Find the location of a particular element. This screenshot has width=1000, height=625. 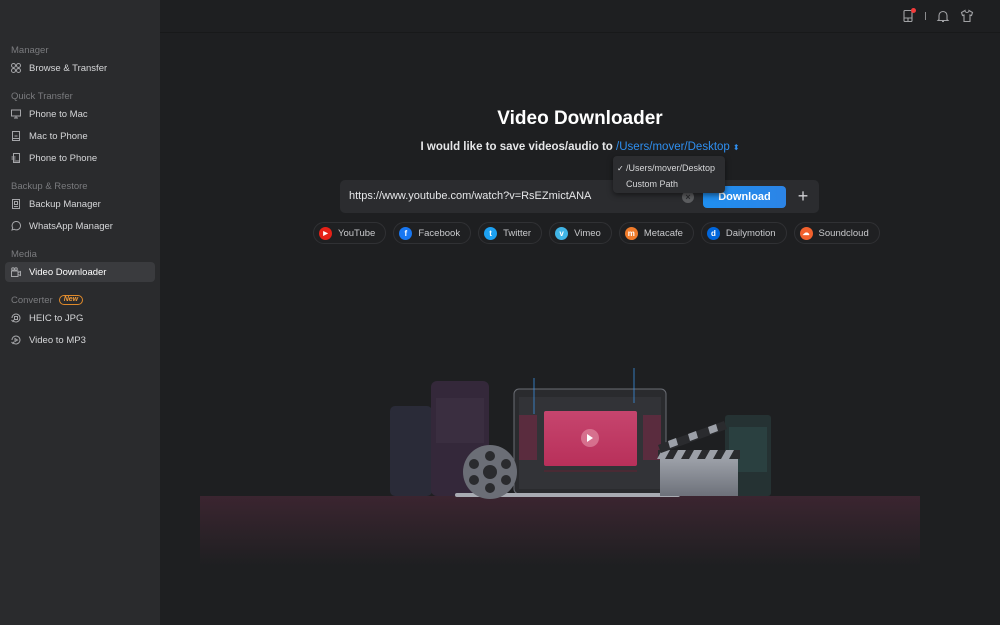

audio-convert-icon is located at coordinates (16, 340).